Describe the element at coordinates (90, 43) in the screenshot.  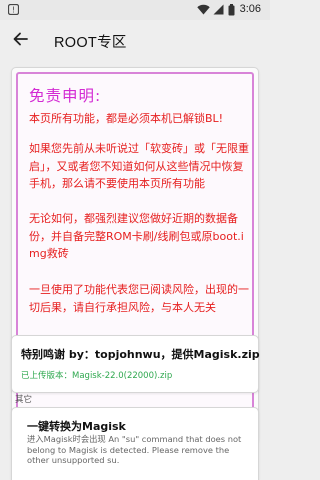
I see `page-title: ROOT专区` at that location.